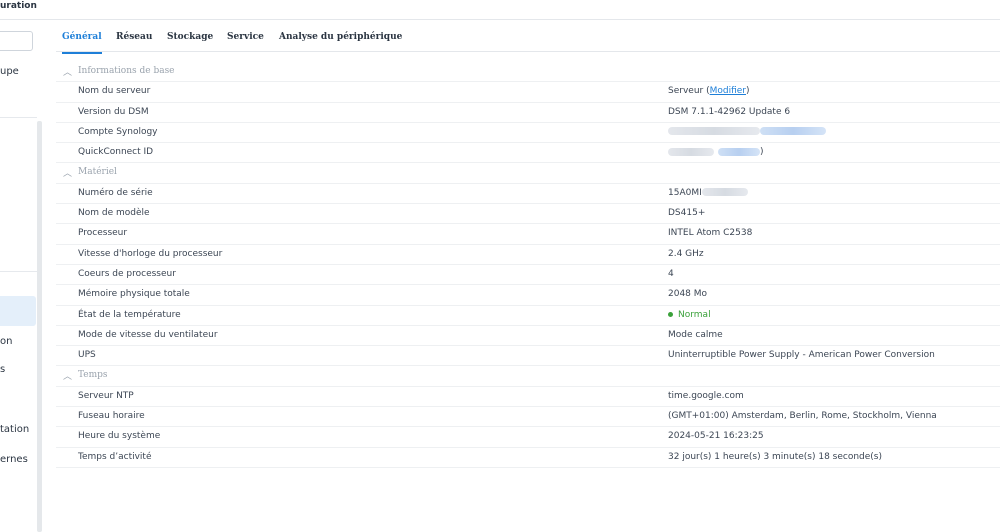 The width and height of the screenshot is (1000, 532). I want to click on sidebar-search-input, so click(16, 41).